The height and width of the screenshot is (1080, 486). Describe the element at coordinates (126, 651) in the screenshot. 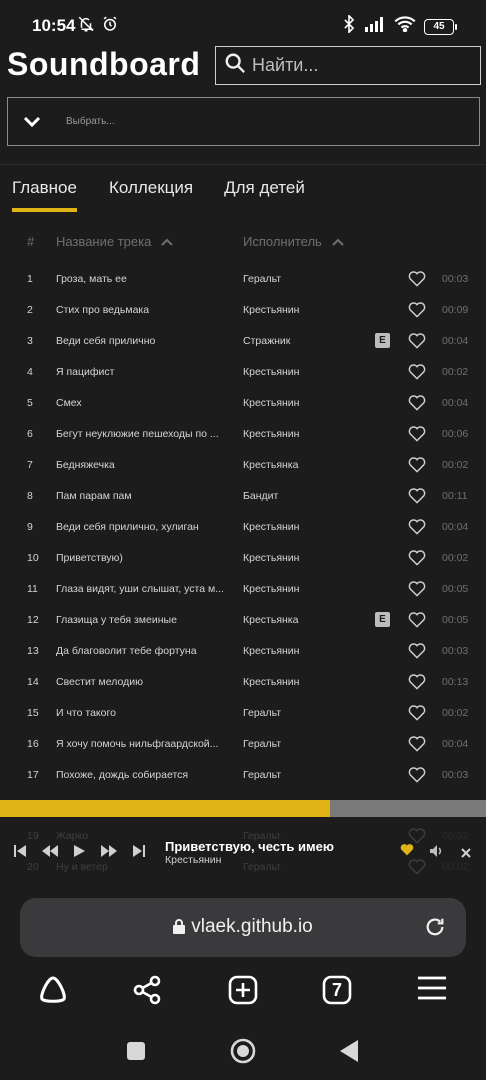

I see `track-title: Да благоволит тебе фортуна` at that location.